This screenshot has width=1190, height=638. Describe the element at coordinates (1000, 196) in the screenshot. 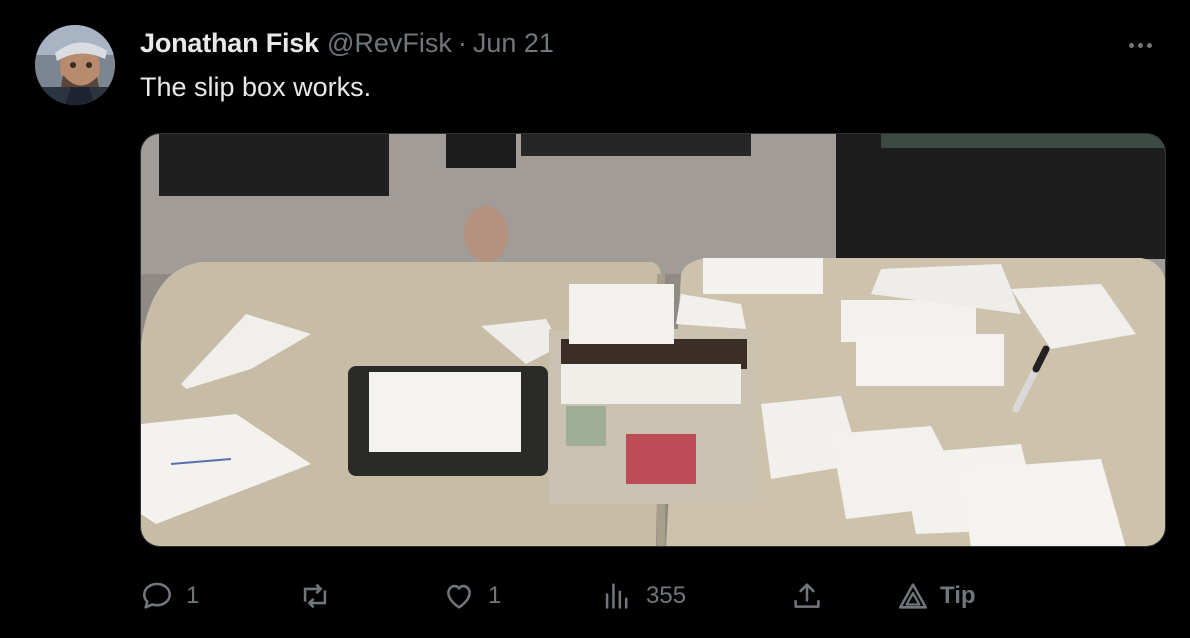

I see `wicker-table-right` at that location.